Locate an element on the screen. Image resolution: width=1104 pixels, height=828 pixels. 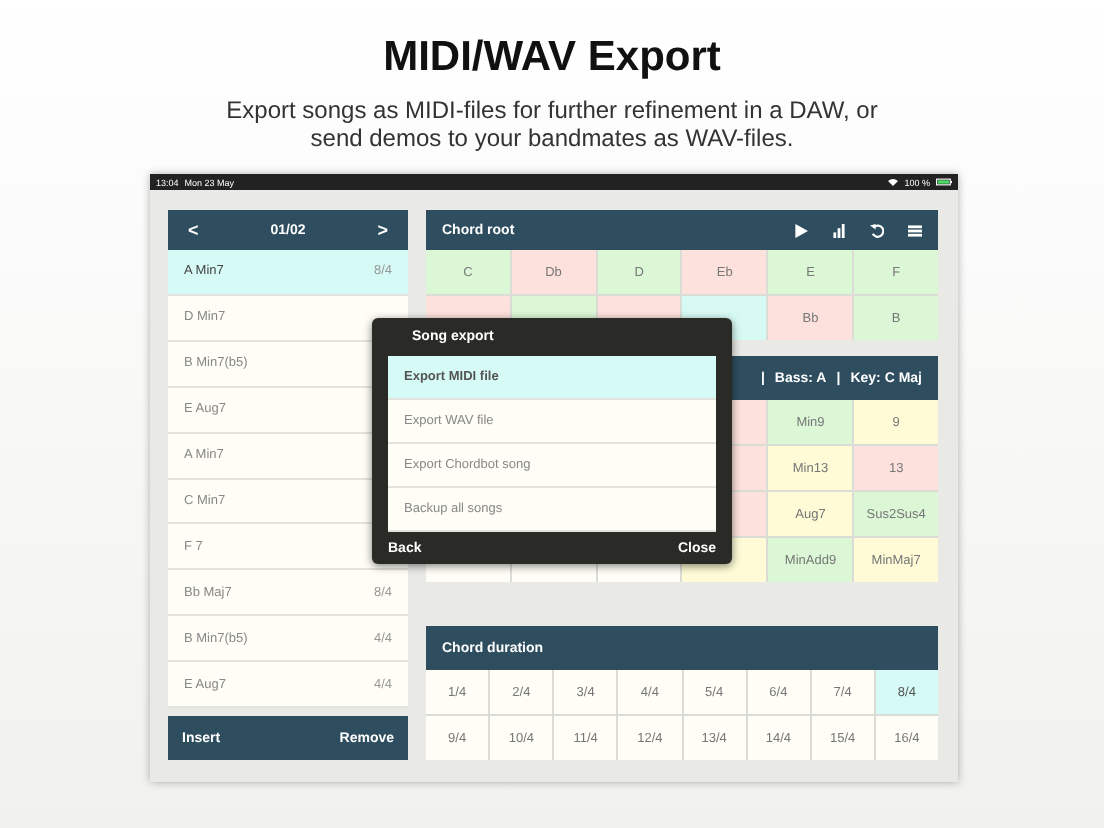
subtitle-line: Export songs as MIDI-files for further refinement in a DAW, or is located at coordinates (552, 110).